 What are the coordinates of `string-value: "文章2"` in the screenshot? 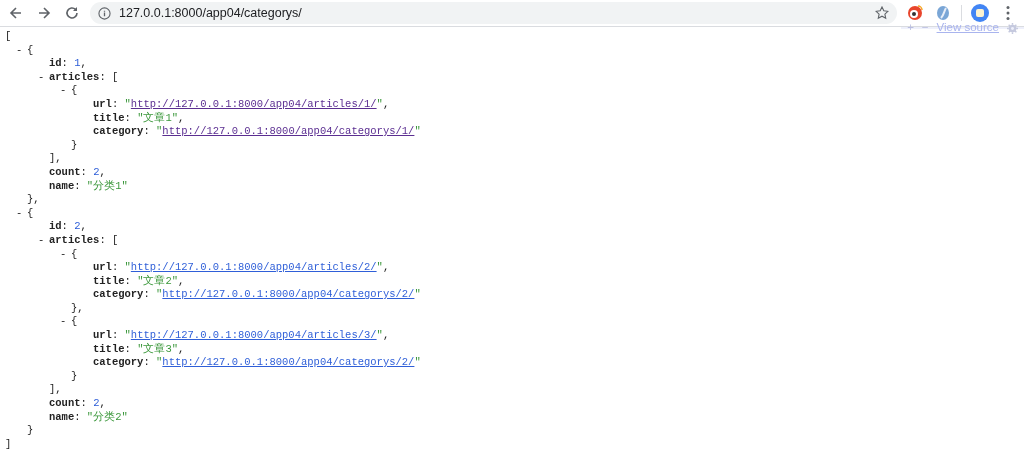 It's located at (158, 280).